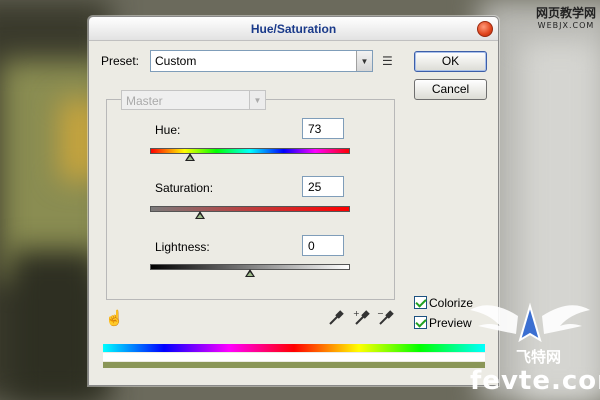  What do you see at coordinates (450, 89) in the screenshot?
I see `cancel-button: Cancel` at bounding box center [450, 89].